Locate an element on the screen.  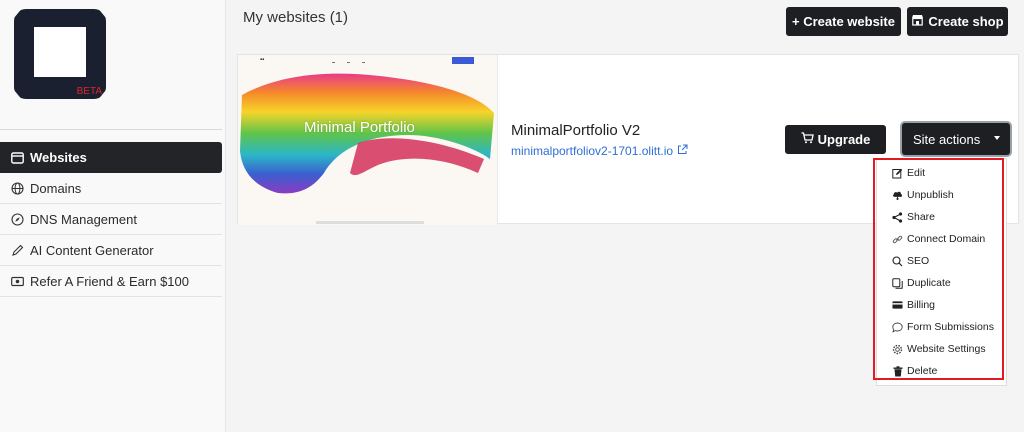
share-icon is located at coordinates (897, 217).